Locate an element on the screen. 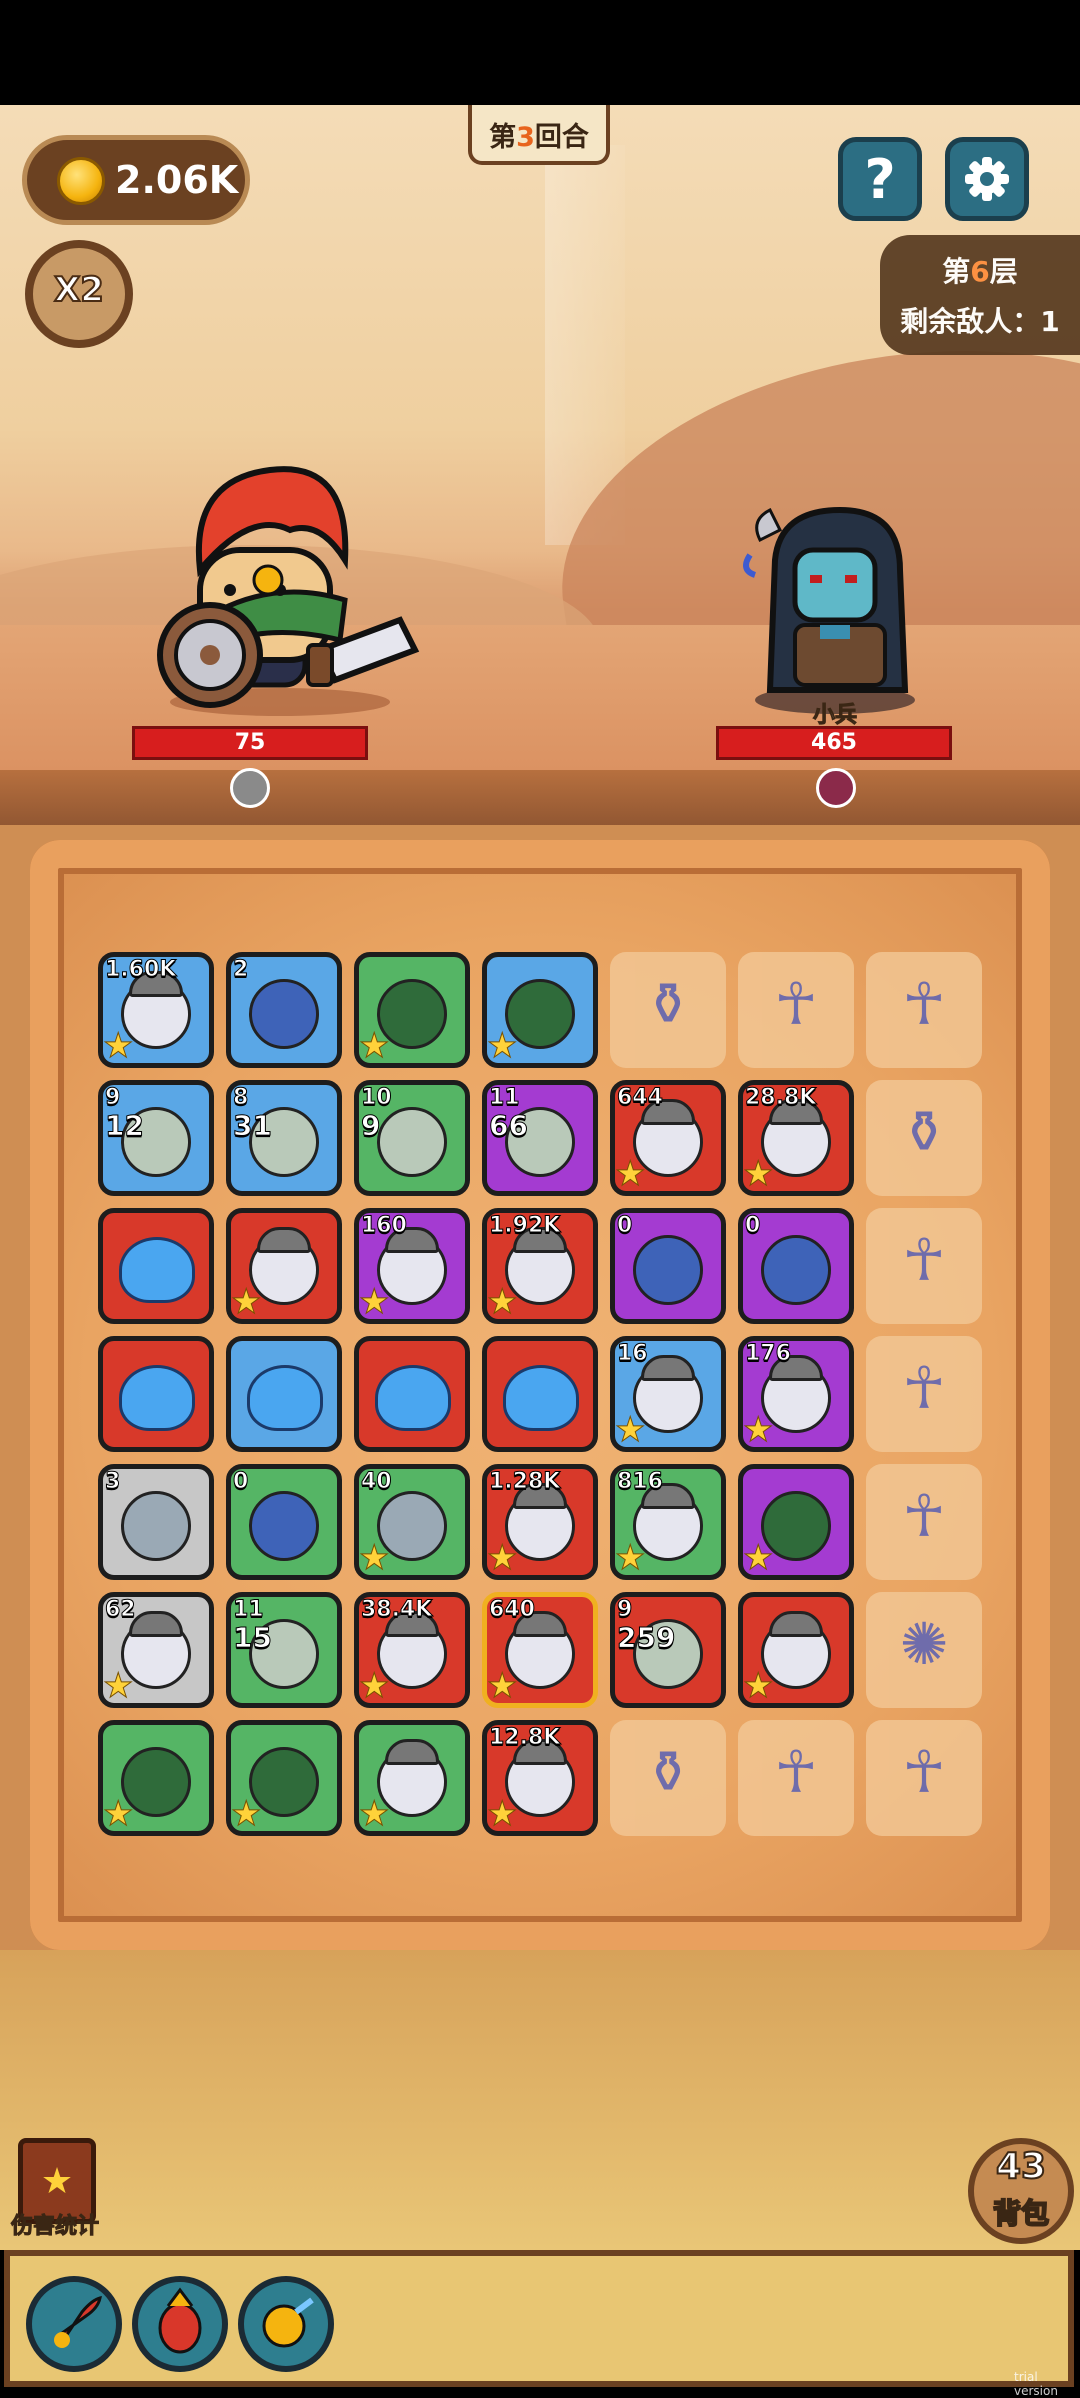 This screenshot has width=1080, height=2398. rocket-skill-icon is located at coordinates (74, 2324).